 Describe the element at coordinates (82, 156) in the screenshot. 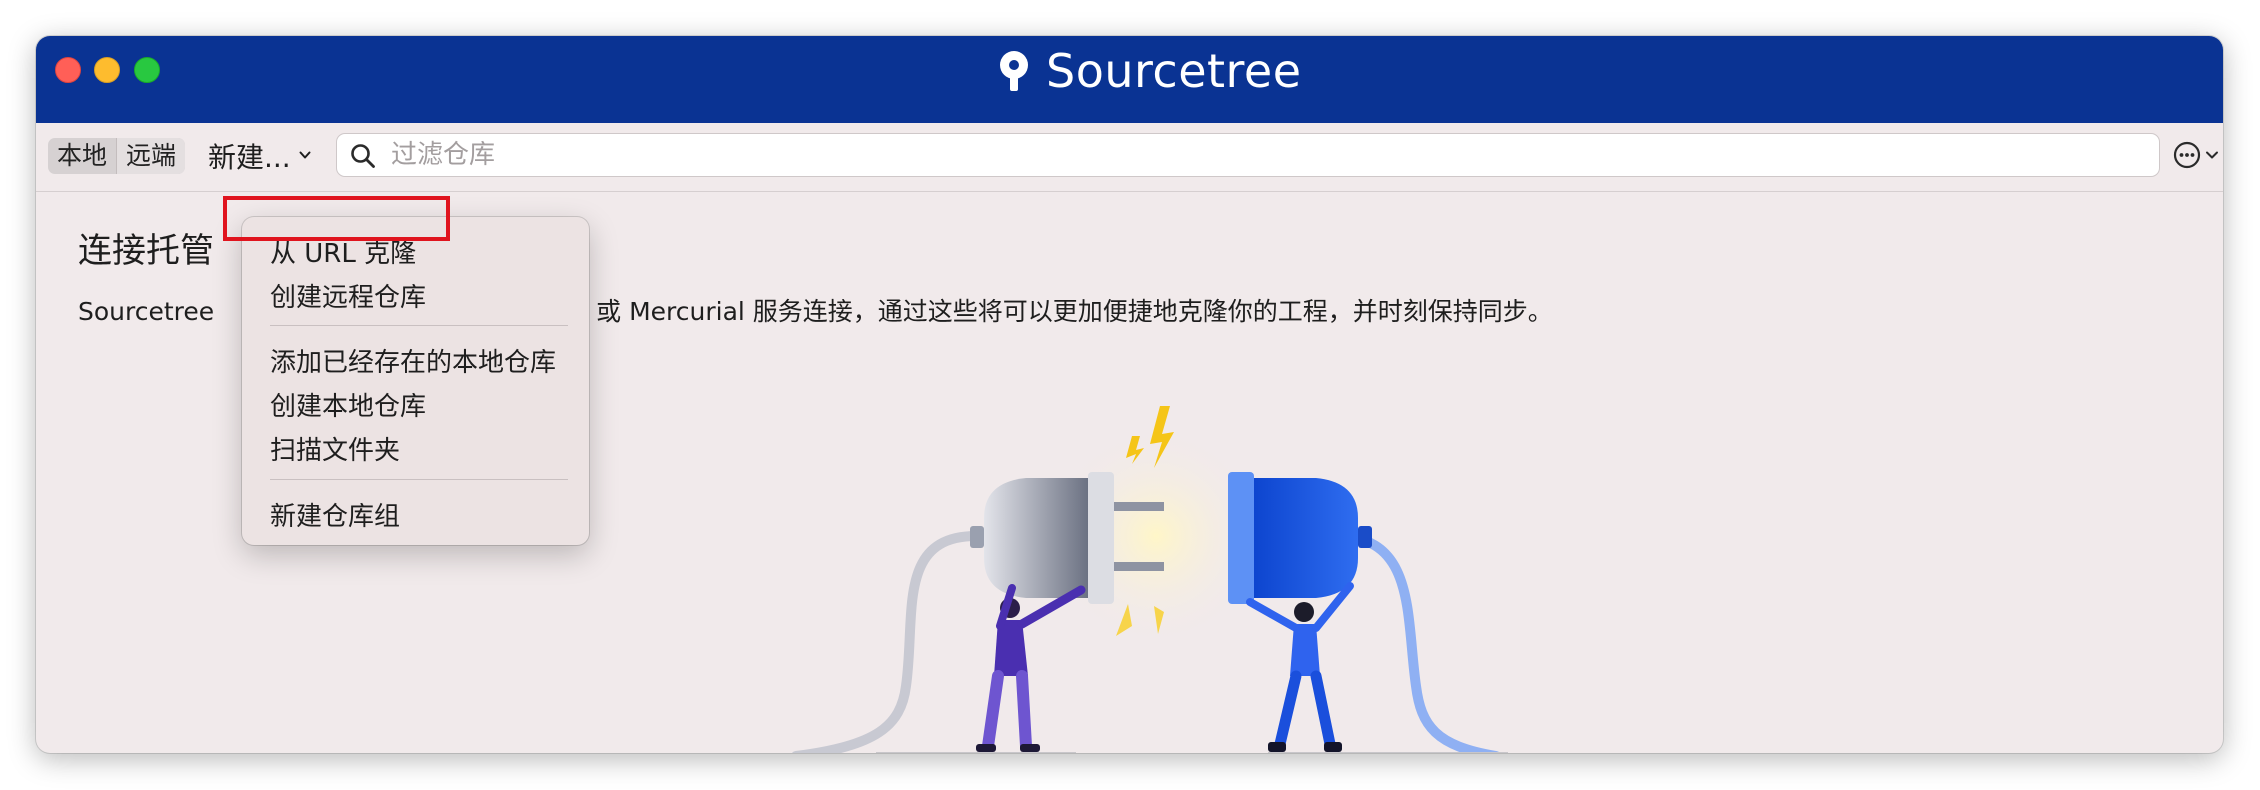

I see `tab-local: 本地` at that location.